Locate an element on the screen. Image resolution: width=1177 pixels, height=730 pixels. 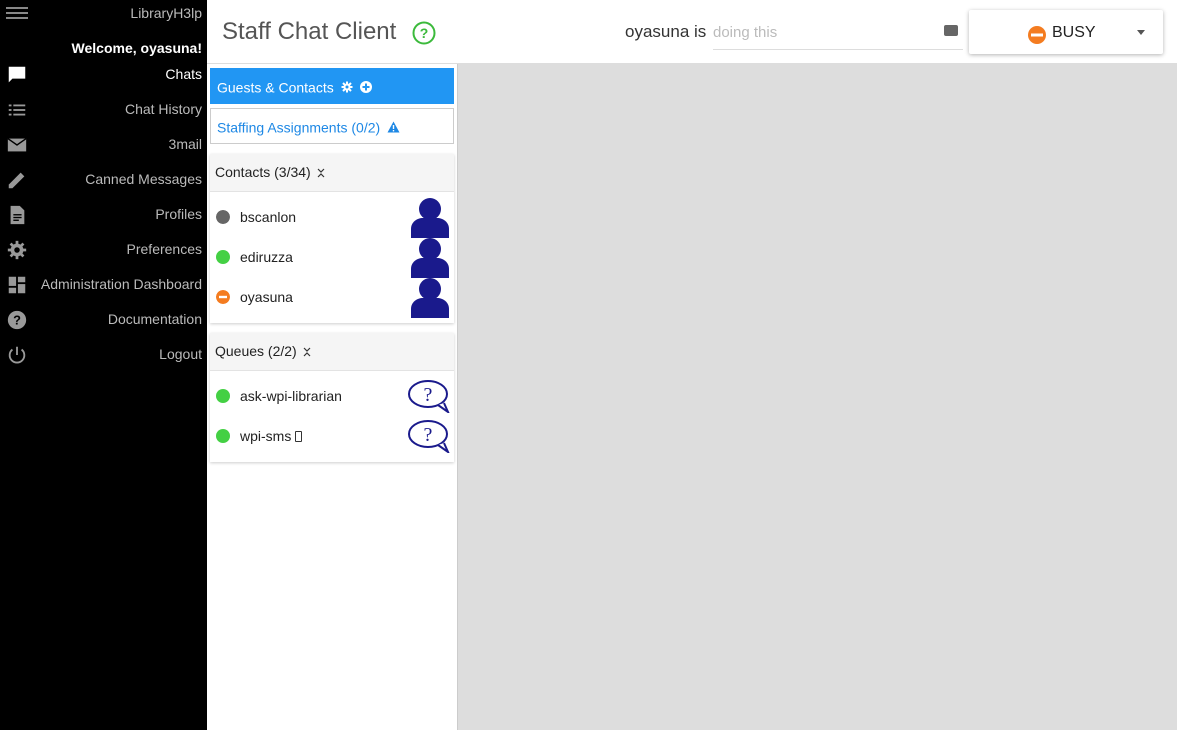
chevron-down-icon is located at coordinates (1141, 32).